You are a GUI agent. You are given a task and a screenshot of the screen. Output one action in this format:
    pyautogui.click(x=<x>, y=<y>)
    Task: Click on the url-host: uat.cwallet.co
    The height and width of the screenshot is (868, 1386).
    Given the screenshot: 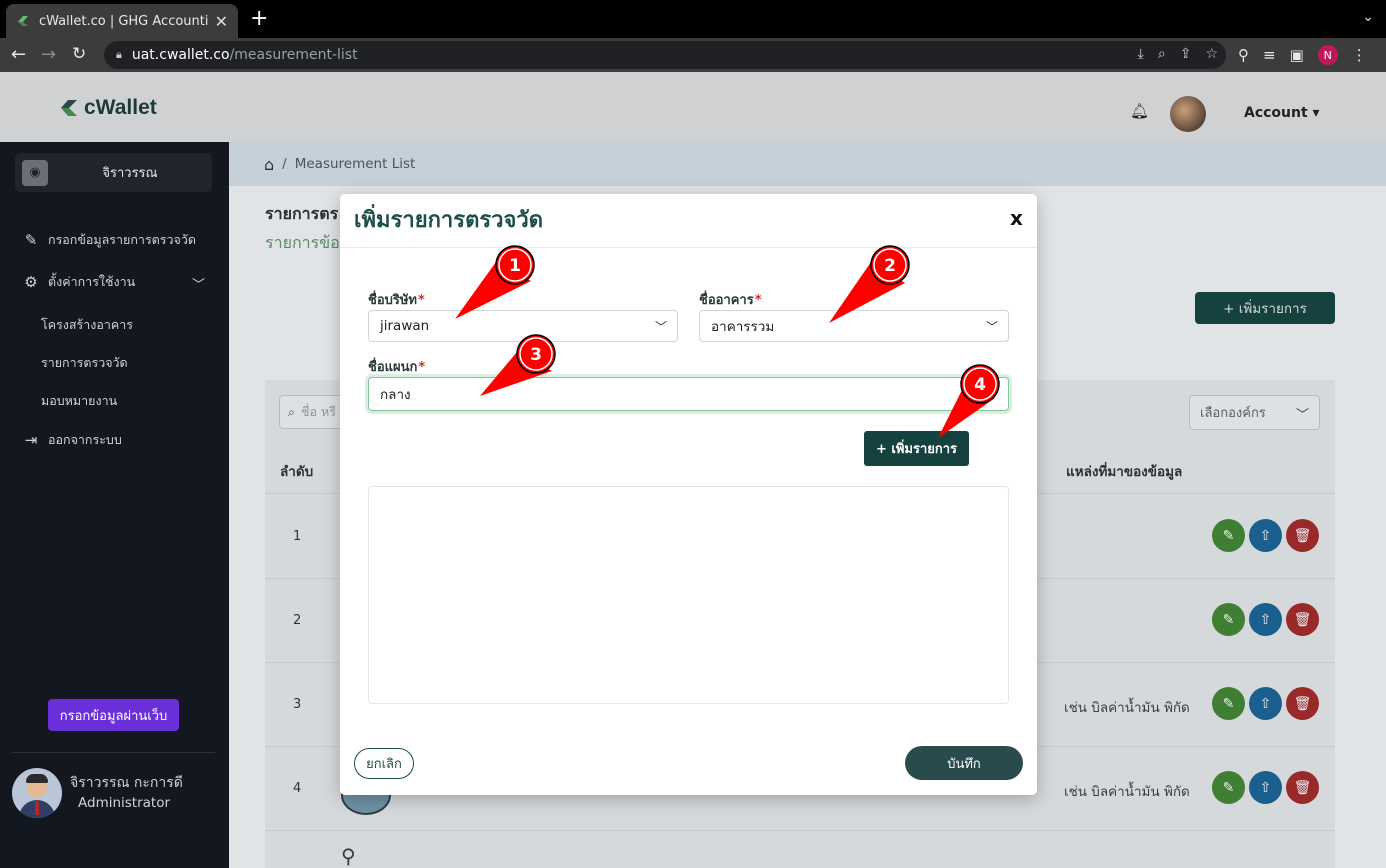 What is the action you would take?
    pyautogui.click(x=180, y=55)
    